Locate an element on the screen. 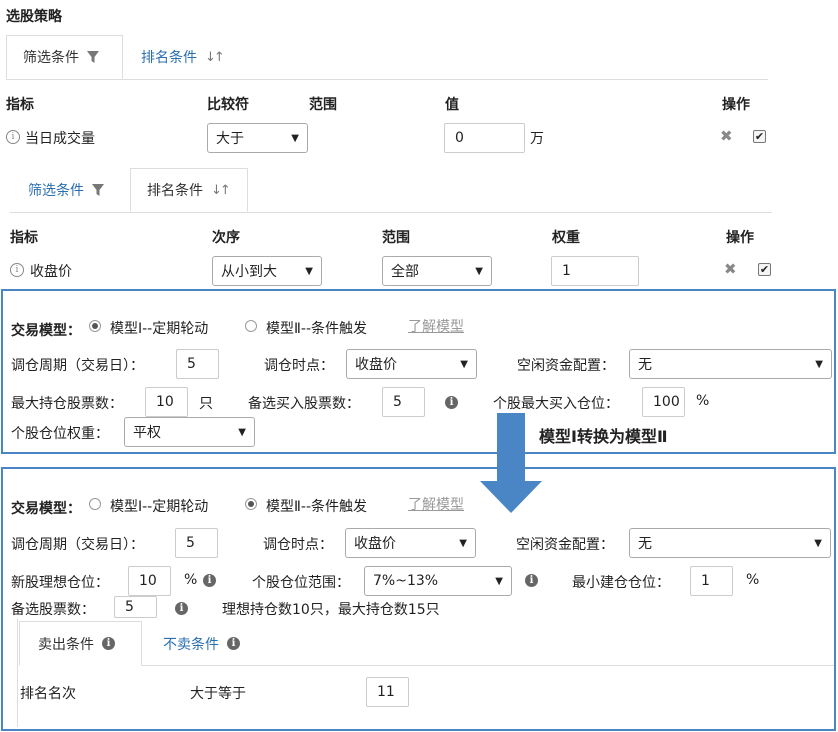  weight-input: 1 is located at coordinates (595, 271).